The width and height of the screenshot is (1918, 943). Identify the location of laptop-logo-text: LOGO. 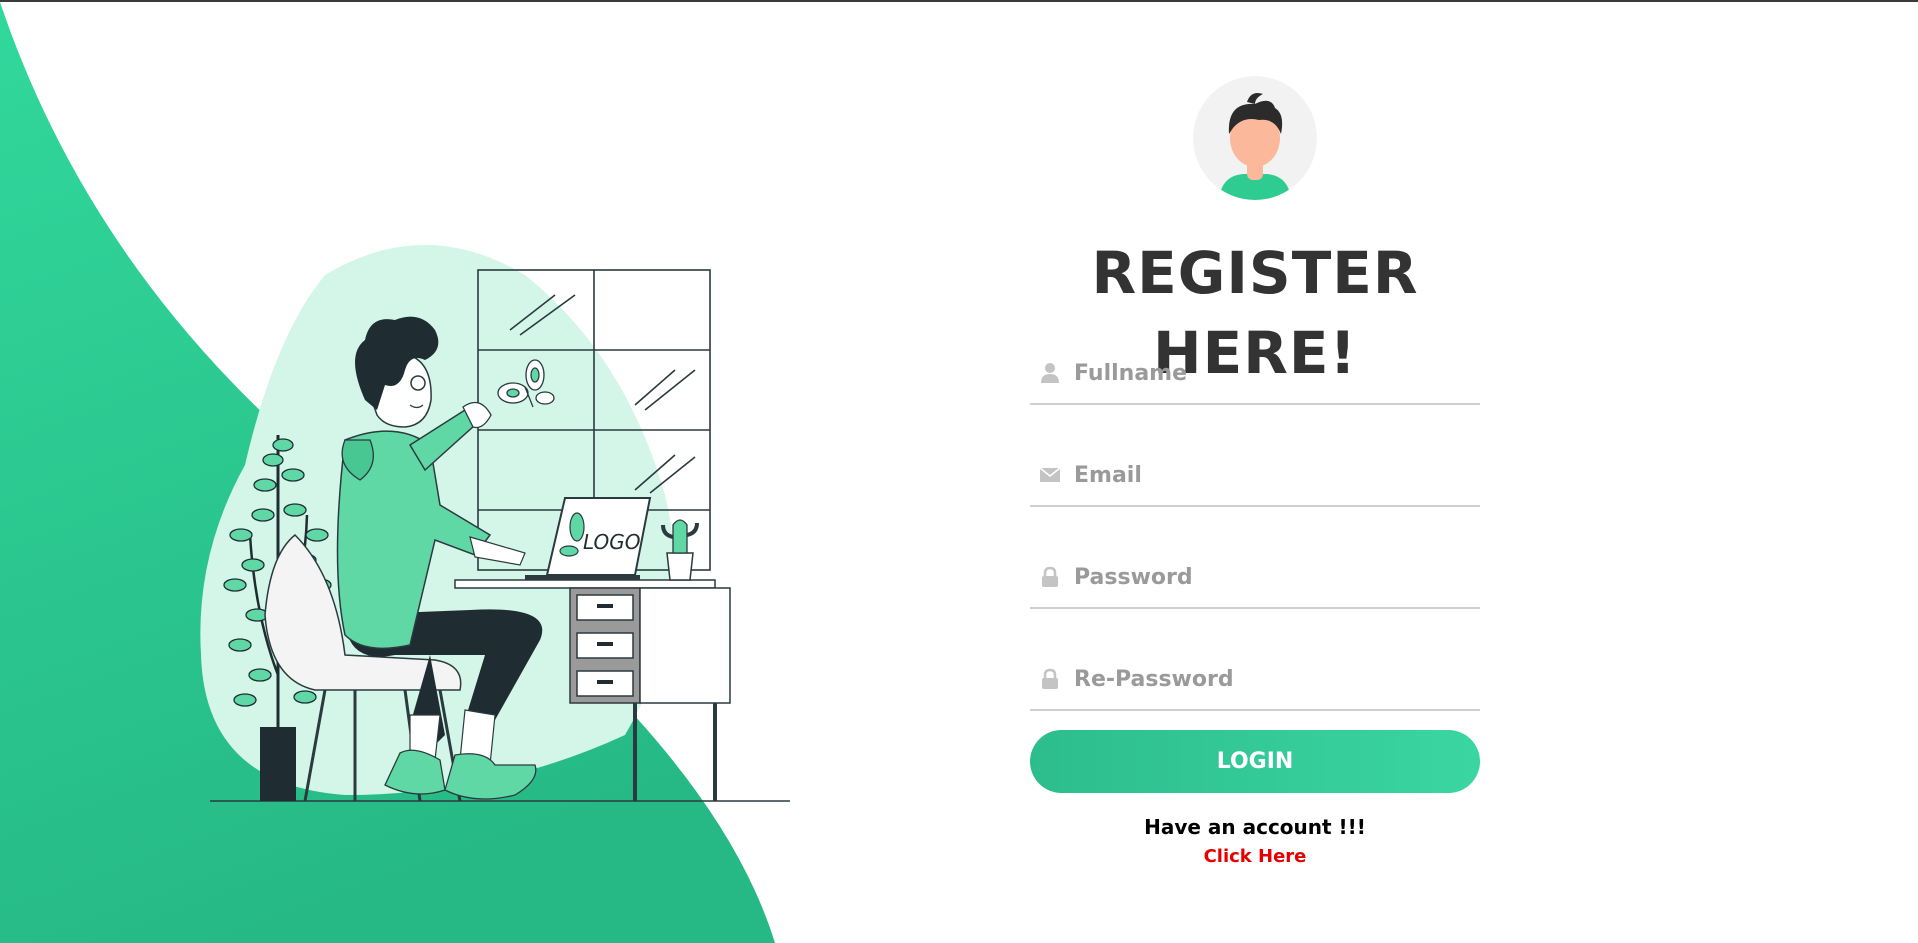
(612, 542).